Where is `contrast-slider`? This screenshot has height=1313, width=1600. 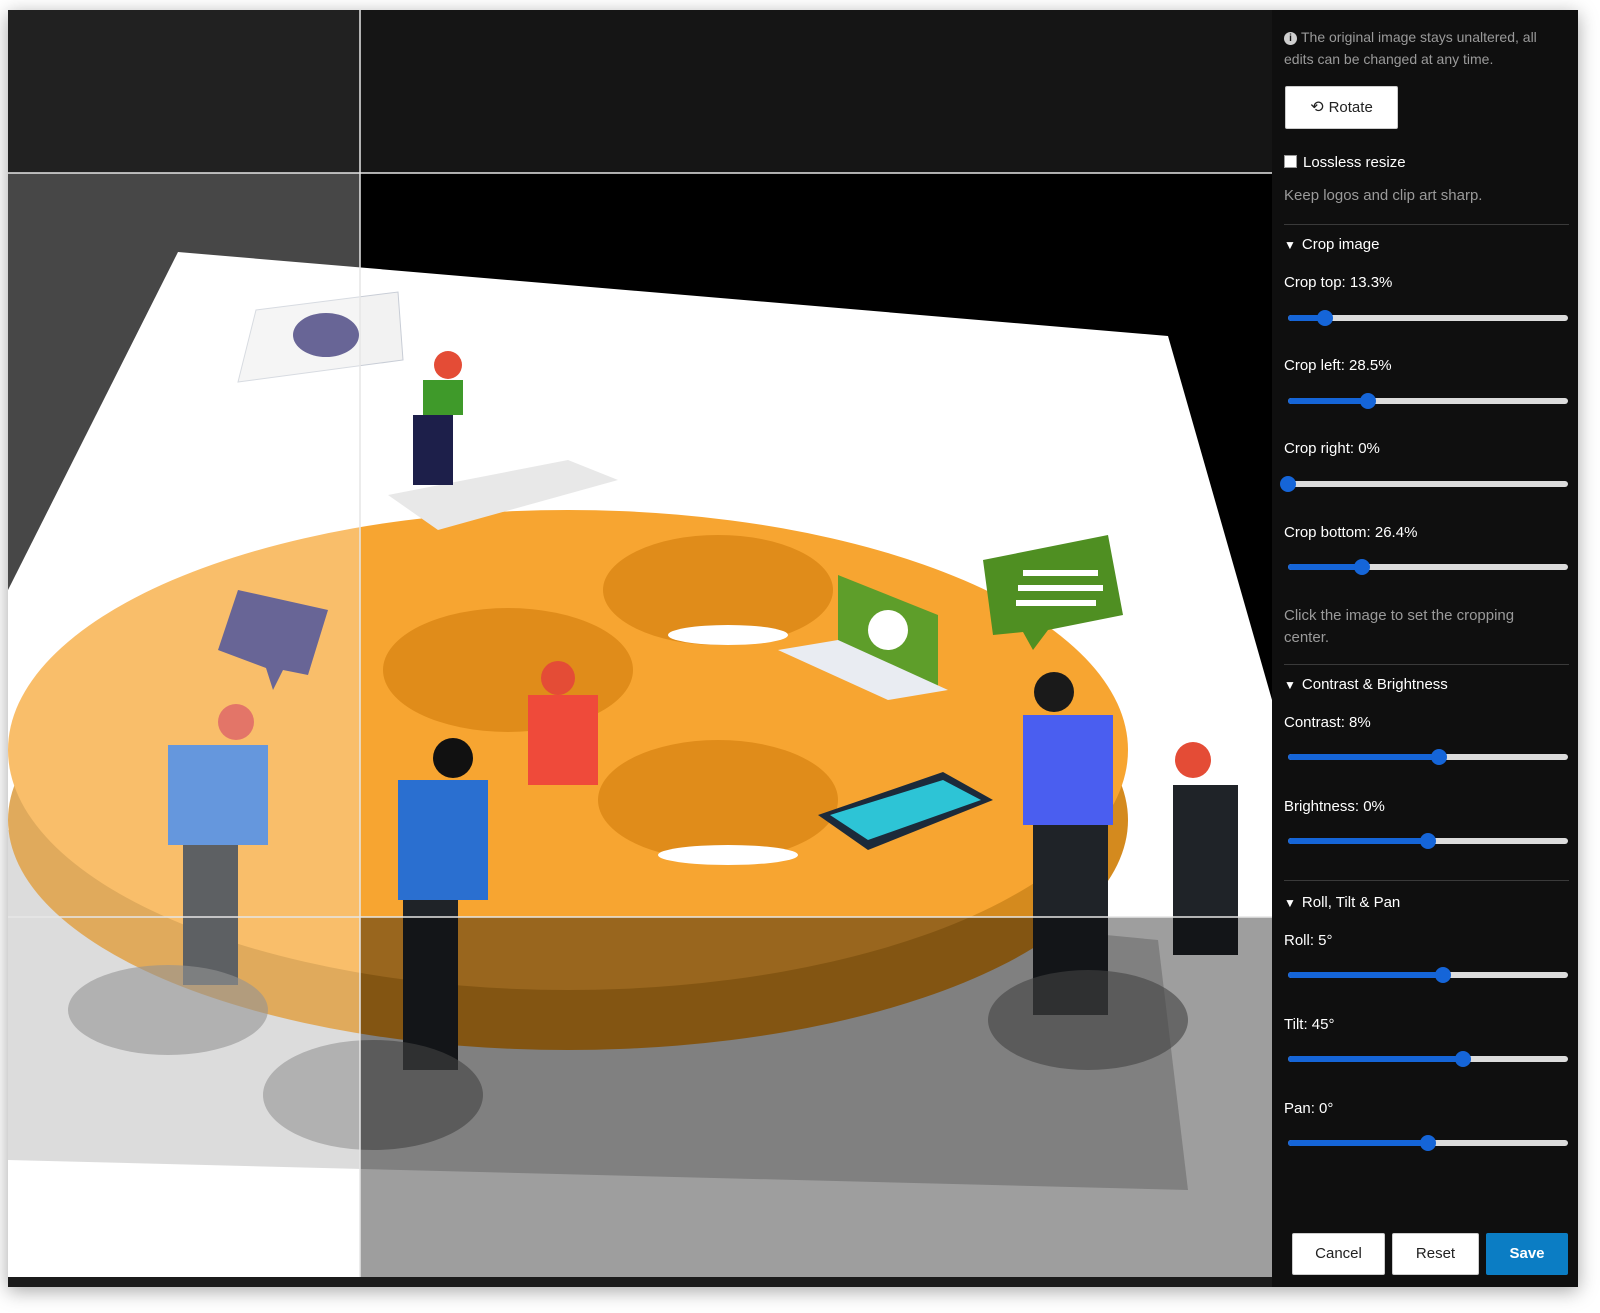 contrast-slider is located at coordinates (1428, 757).